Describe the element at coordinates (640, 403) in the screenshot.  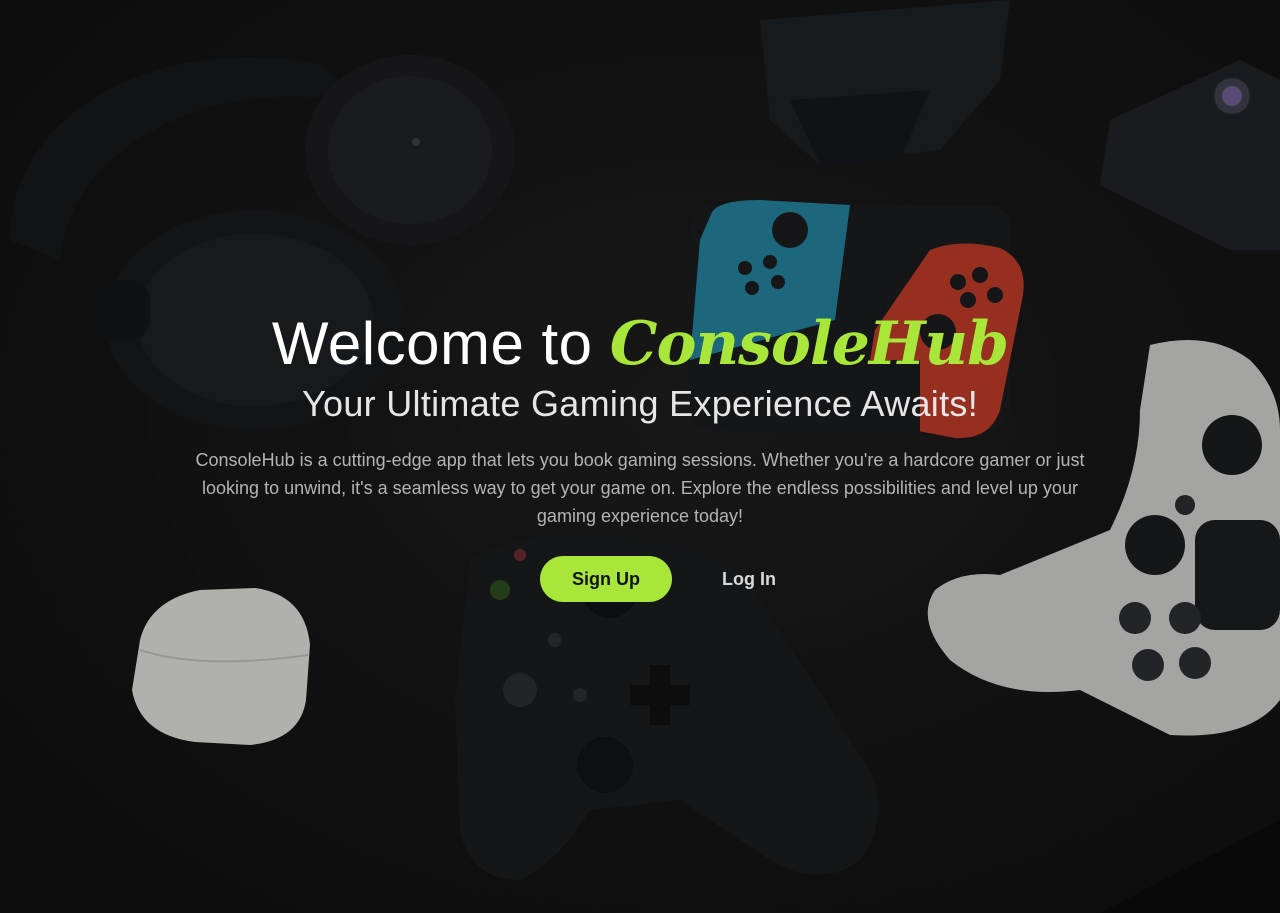
I see `page-subtitle: Your Ultimate Gaming Experience Awaits!` at that location.